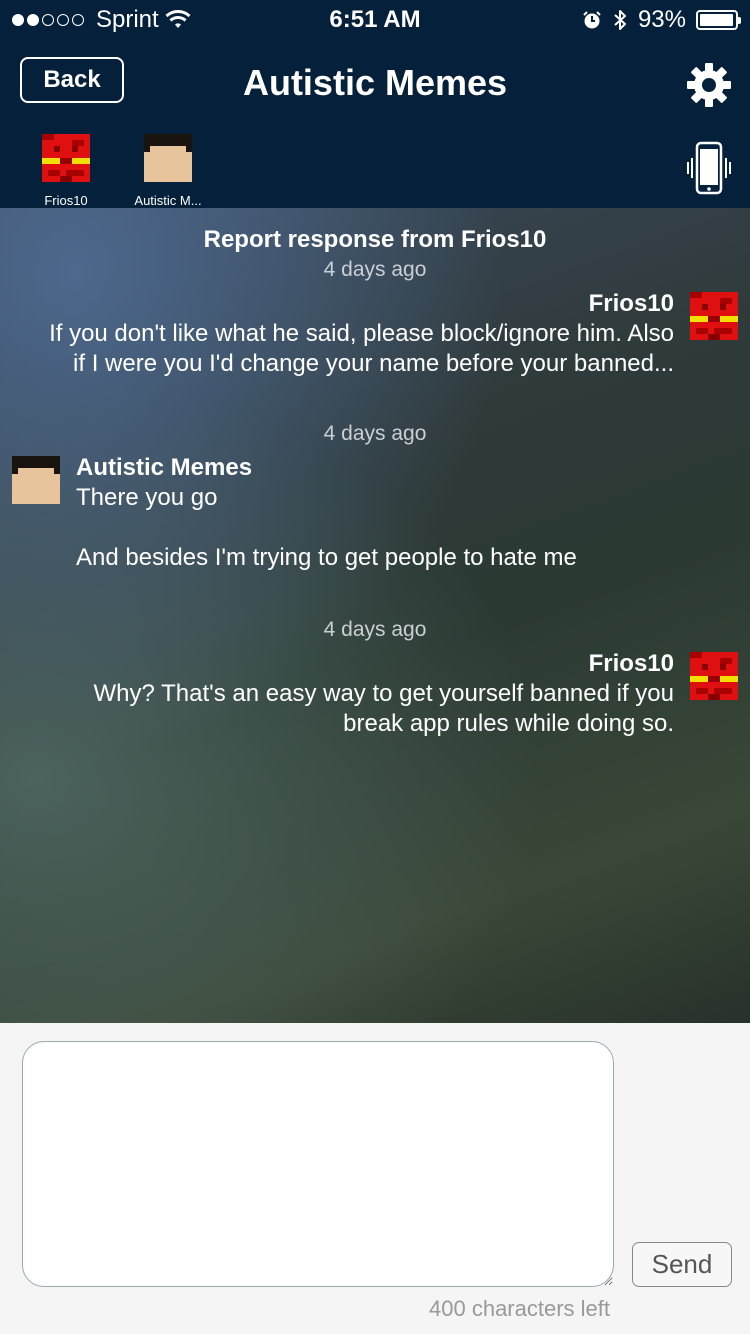 This screenshot has width=750, height=1334. I want to click on member-frios10: Frios10, so click(66, 171).